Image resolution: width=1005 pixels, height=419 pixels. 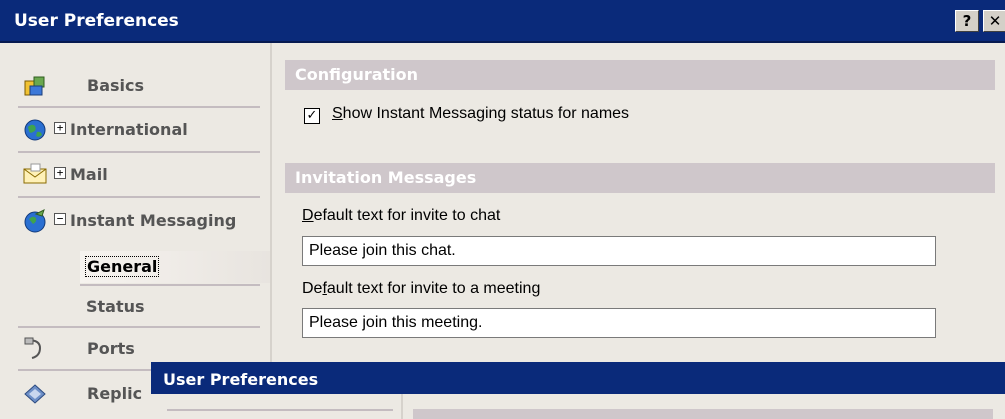 What do you see at coordinates (111, 348) in the screenshot?
I see `sidebar-item-label: Ports` at bounding box center [111, 348].